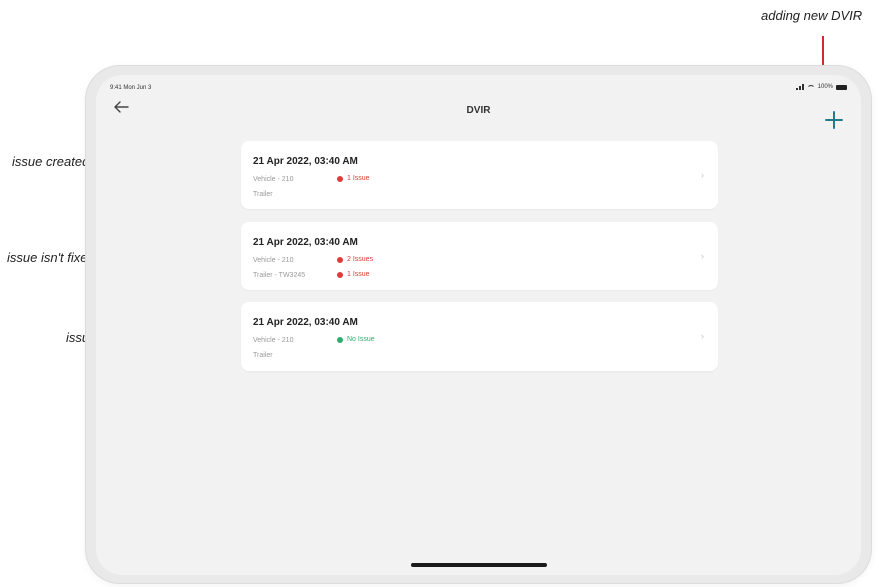  Describe the element at coordinates (360, 259) in the screenshot. I see `status-text: 2 Issues` at that location.